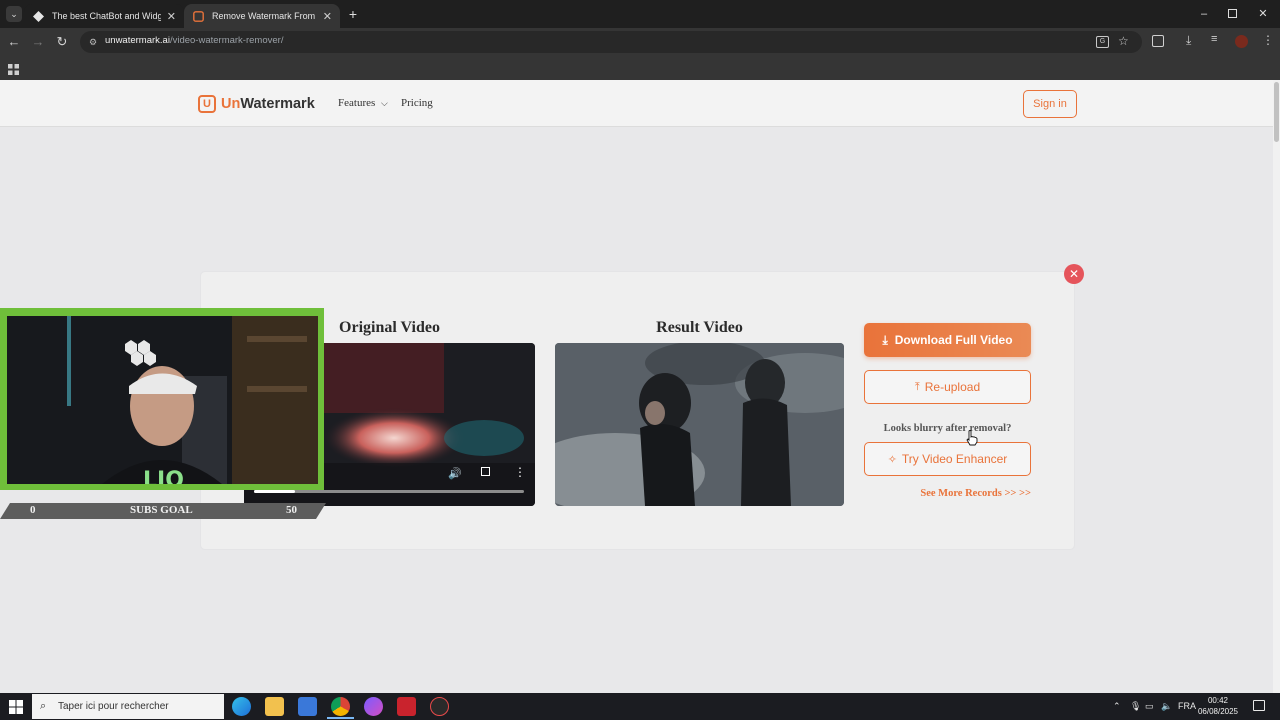 Image resolution: width=1280 pixels, height=720 pixels. What do you see at coordinates (161, 510) in the screenshot?
I see `subs-goal-label: SUBS GOAL` at bounding box center [161, 510].